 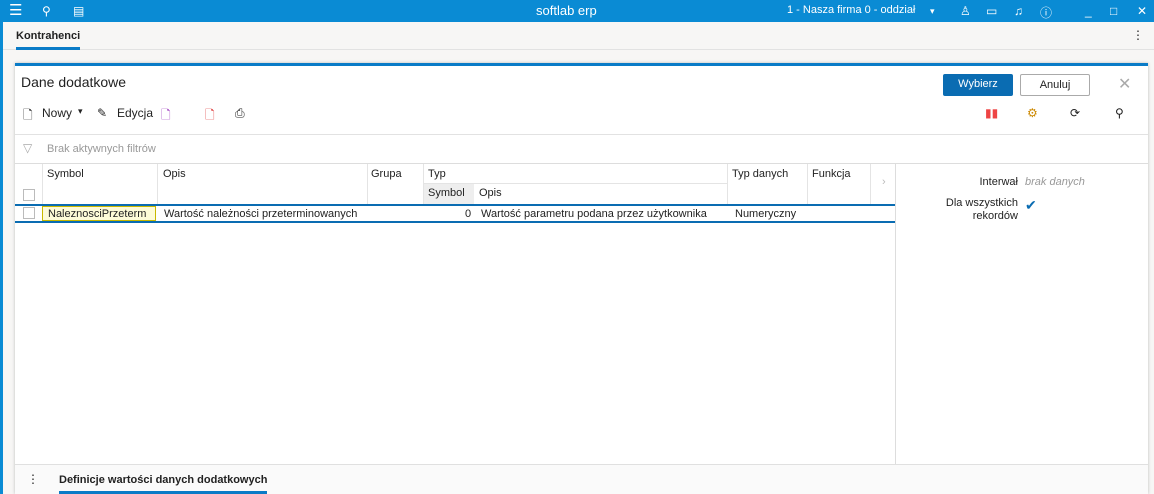 I want to click on app-title: softlab erp, so click(x=566, y=10).